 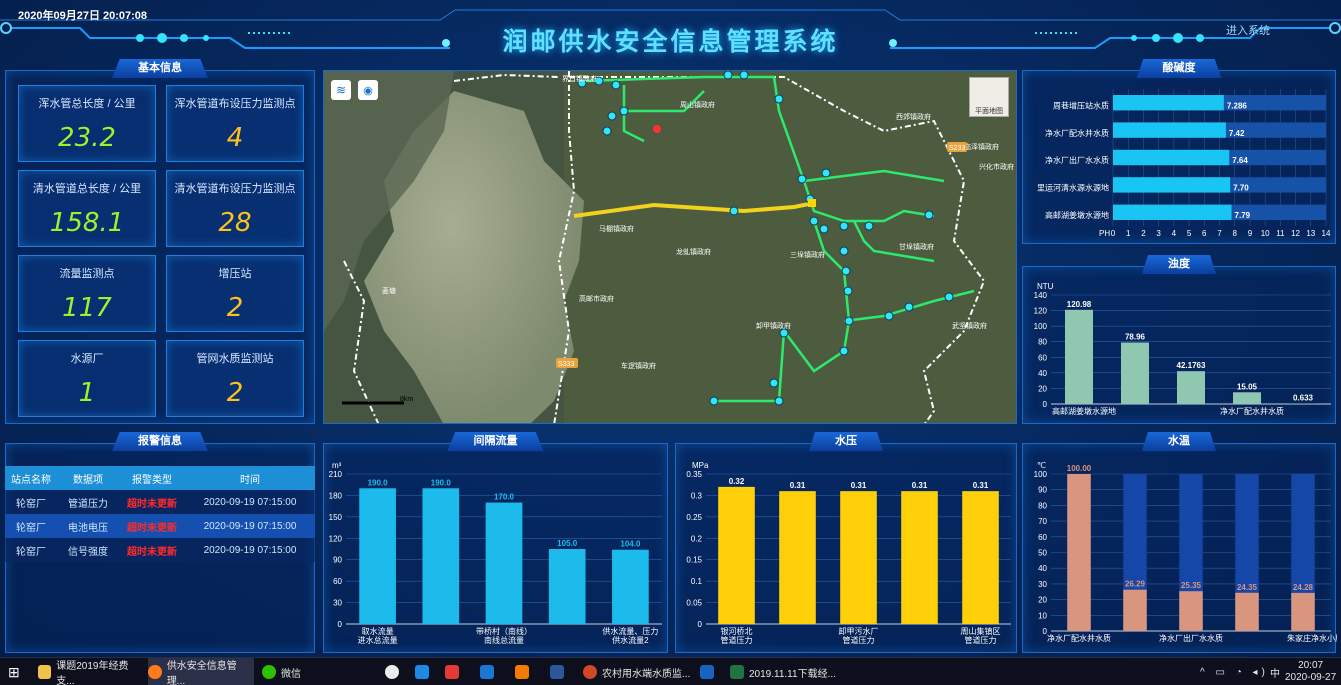 I want to click on sync-icon, so click(x=487, y=672).